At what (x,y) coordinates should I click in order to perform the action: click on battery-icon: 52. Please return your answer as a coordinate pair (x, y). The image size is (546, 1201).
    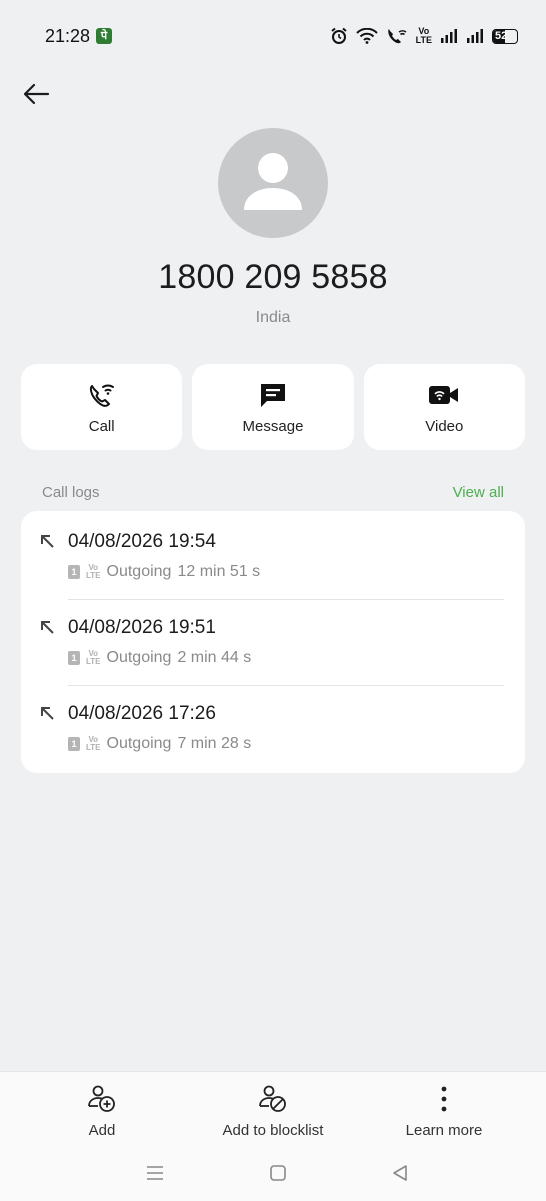
    Looking at the image, I should click on (505, 36).